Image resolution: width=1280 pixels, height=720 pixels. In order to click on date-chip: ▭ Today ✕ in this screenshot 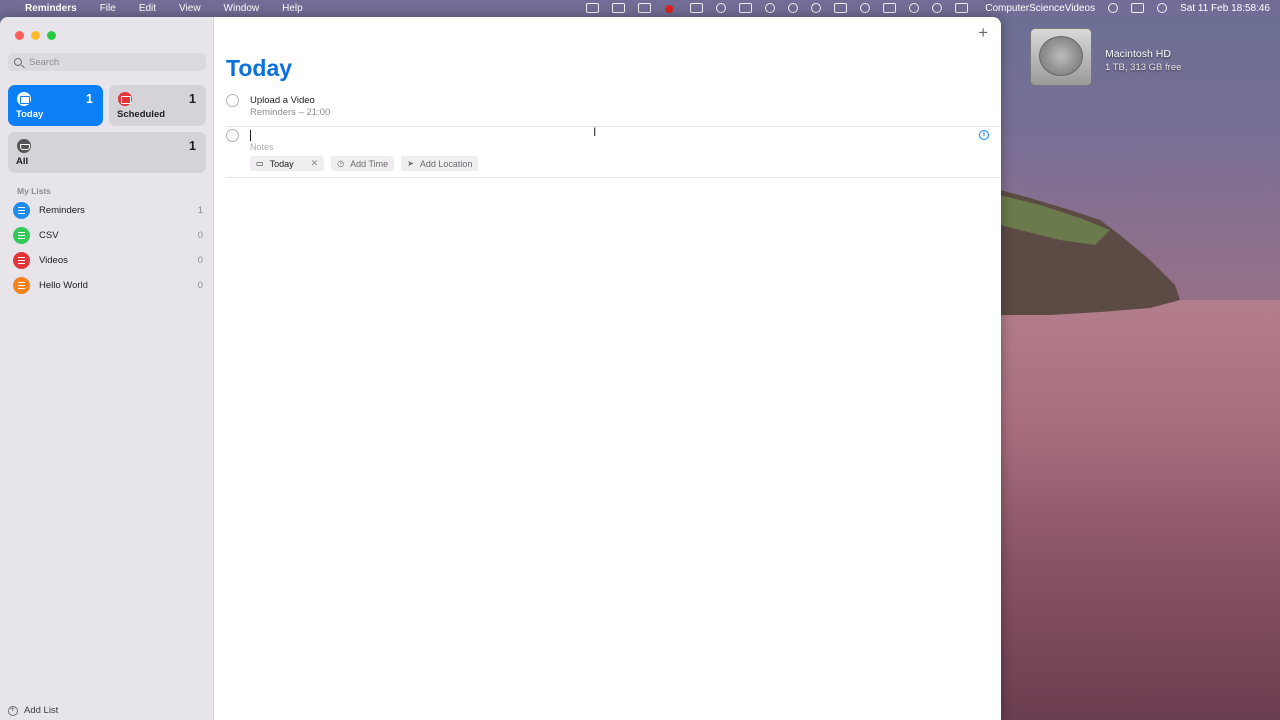, I will do `click(287, 163)`.